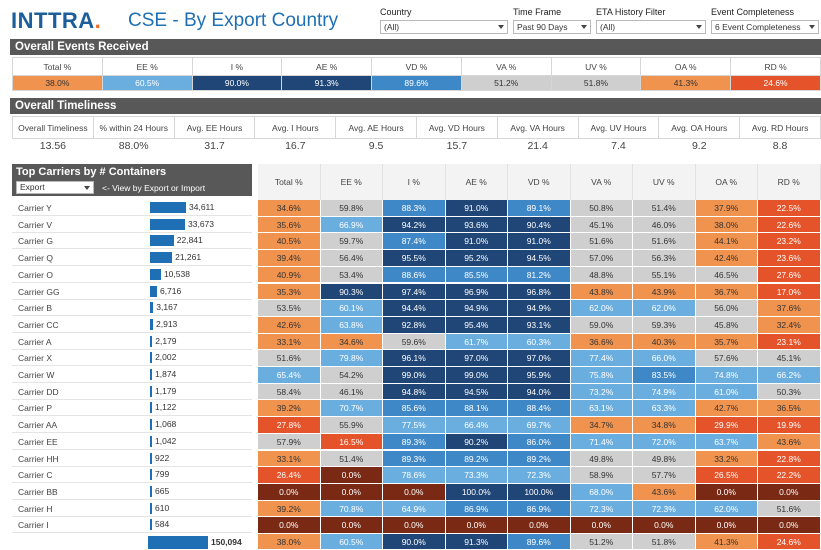 The height and width of the screenshot is (550, 821). I want to click on matrix-cell: 89.1%, so click(539, 208).